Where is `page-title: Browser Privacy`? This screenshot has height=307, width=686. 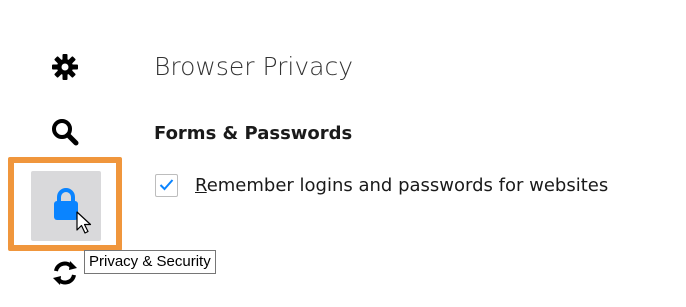 page-title: Browser Privacy is located at coordinates (253, 66).